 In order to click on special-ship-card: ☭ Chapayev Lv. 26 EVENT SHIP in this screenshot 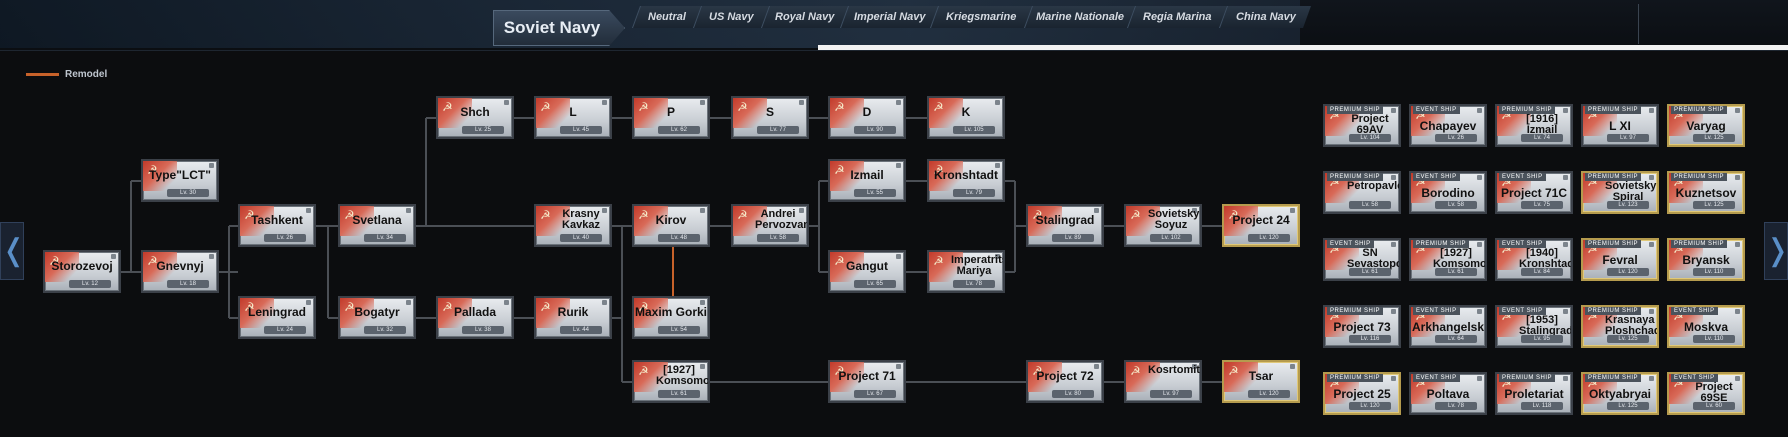, I will do `click(1448, 125)`.